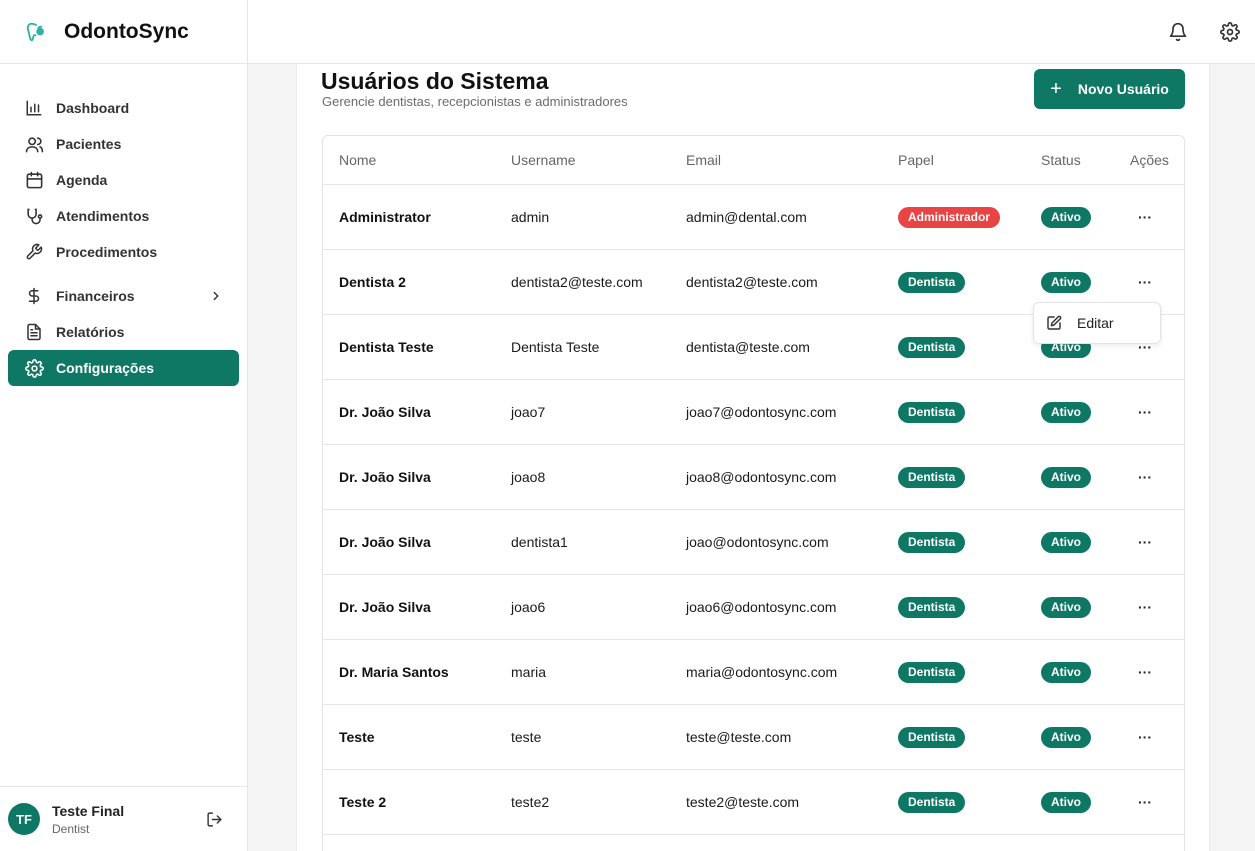 Image resolution: width=1255 pixels, height=851 pixels. Describe the element at coordinates (386, 347) in the screenshot. I see `cell-nome: Dentista Teste` at that location.